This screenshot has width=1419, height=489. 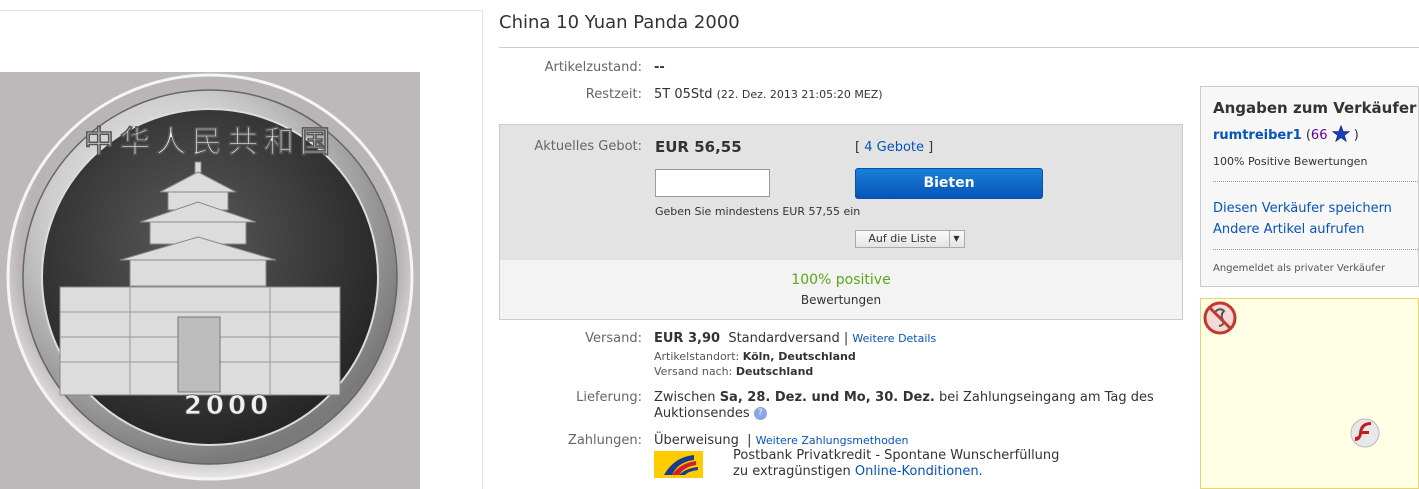 I want to click on current-bid-label: Aktuelles Gebot:, so click(x=588, y=146).